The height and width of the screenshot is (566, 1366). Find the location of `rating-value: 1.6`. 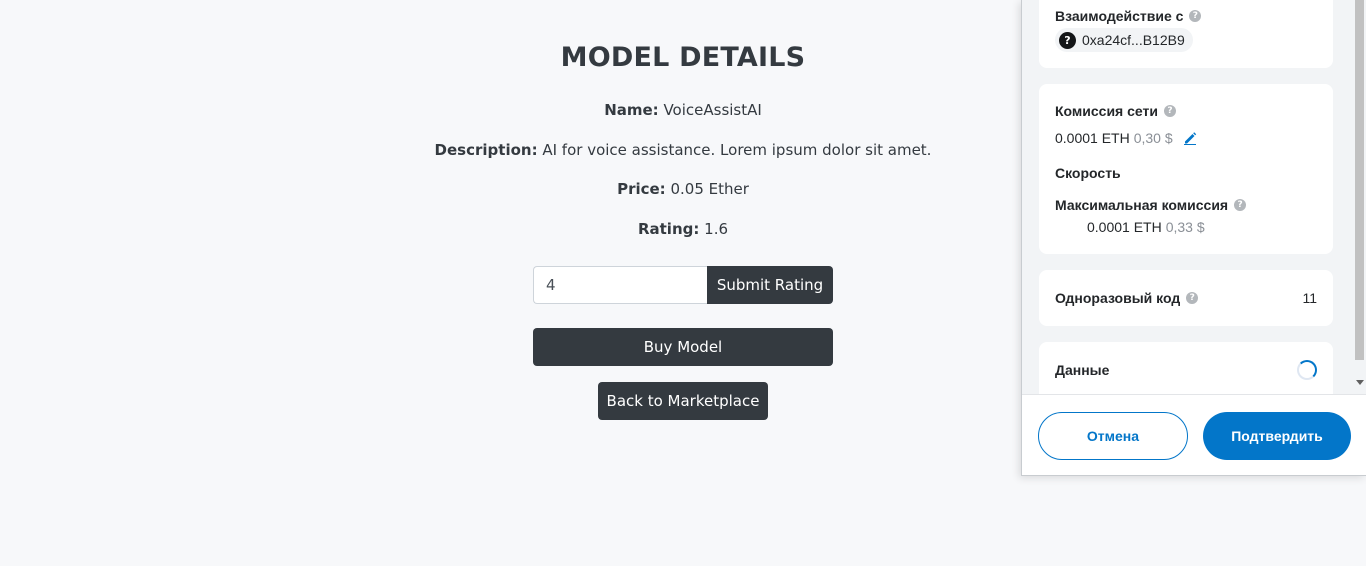

rating-value: 1.6 is located at coordinates (716, 229).